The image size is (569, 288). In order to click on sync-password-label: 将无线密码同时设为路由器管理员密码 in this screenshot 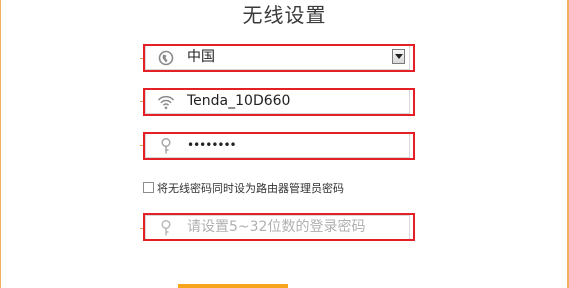, I will do `click(250, 188)`.